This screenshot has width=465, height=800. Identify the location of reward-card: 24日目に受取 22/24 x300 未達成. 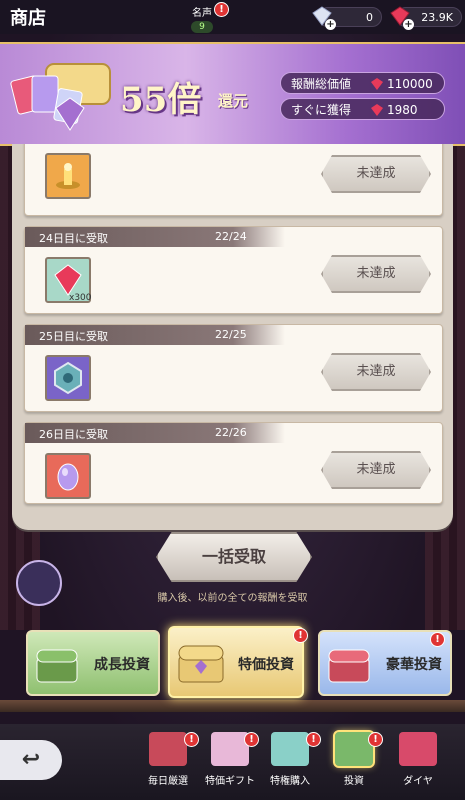
(233, 270).